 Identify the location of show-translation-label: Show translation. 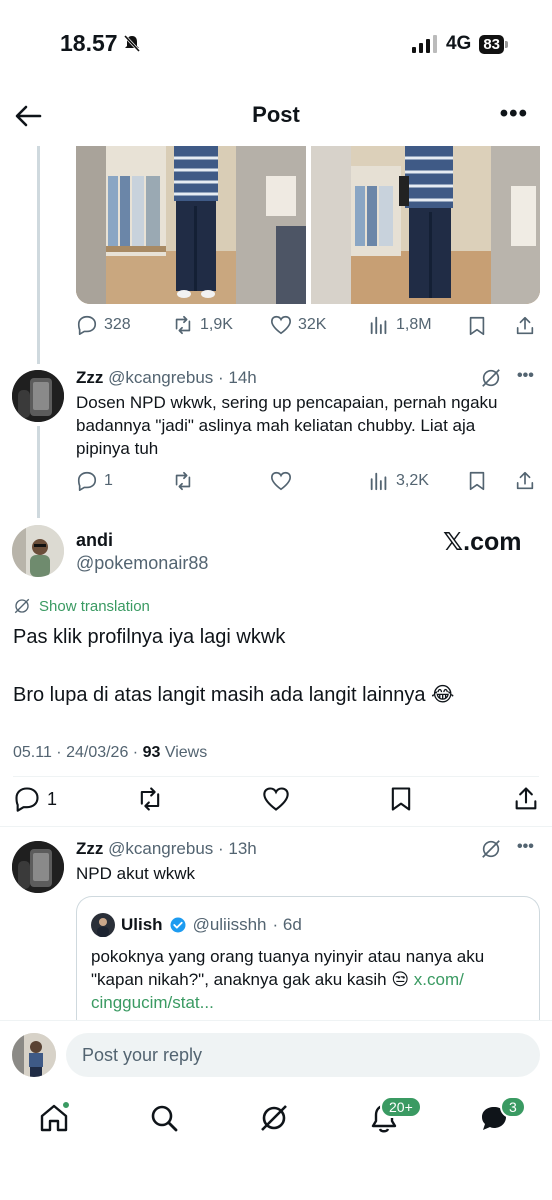
(94, 606).